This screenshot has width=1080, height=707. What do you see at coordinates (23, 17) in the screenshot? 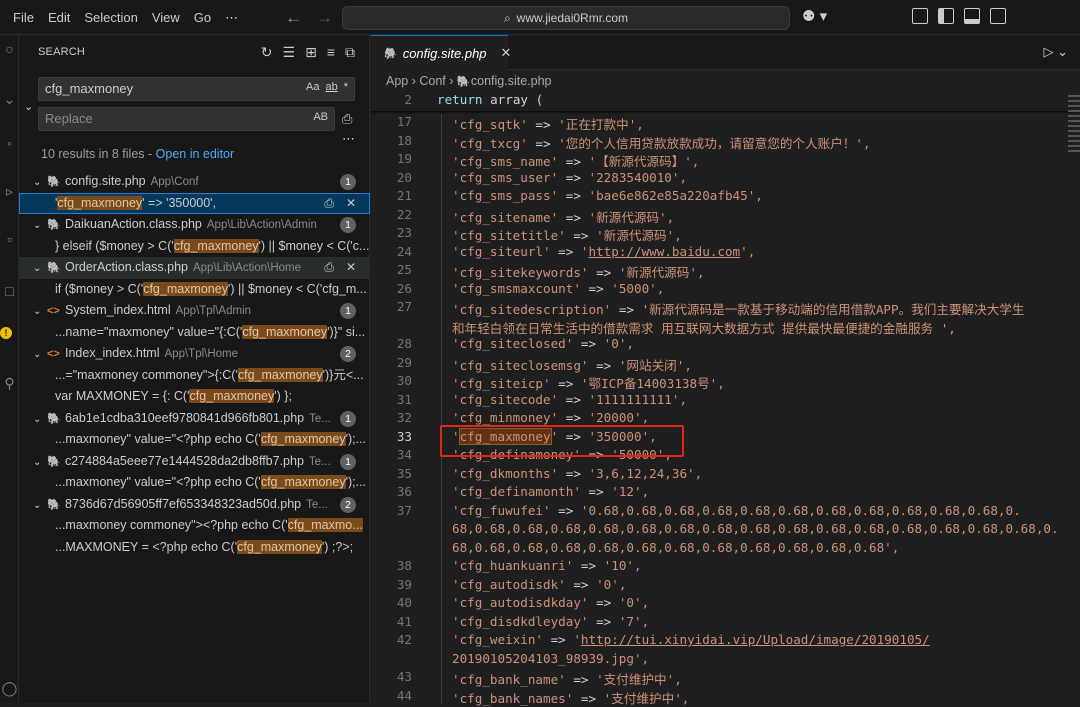
I see `menu-file: File` at bounding box center [23, 17].